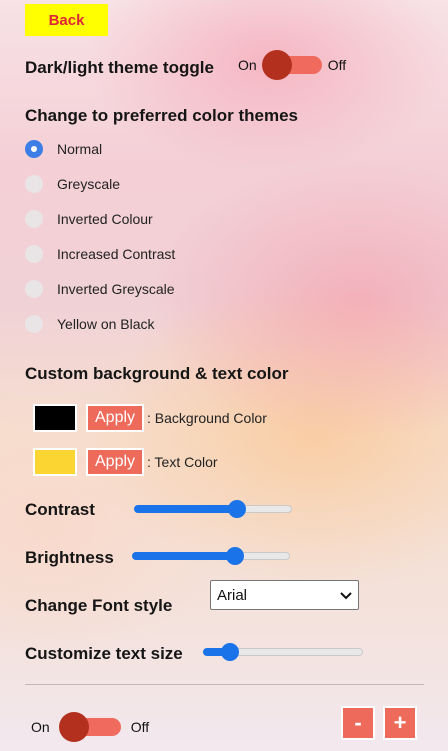  Describe the element at coordinates (230, 652) in the screenshot. I see `text-size-slider-thumb` at that location.